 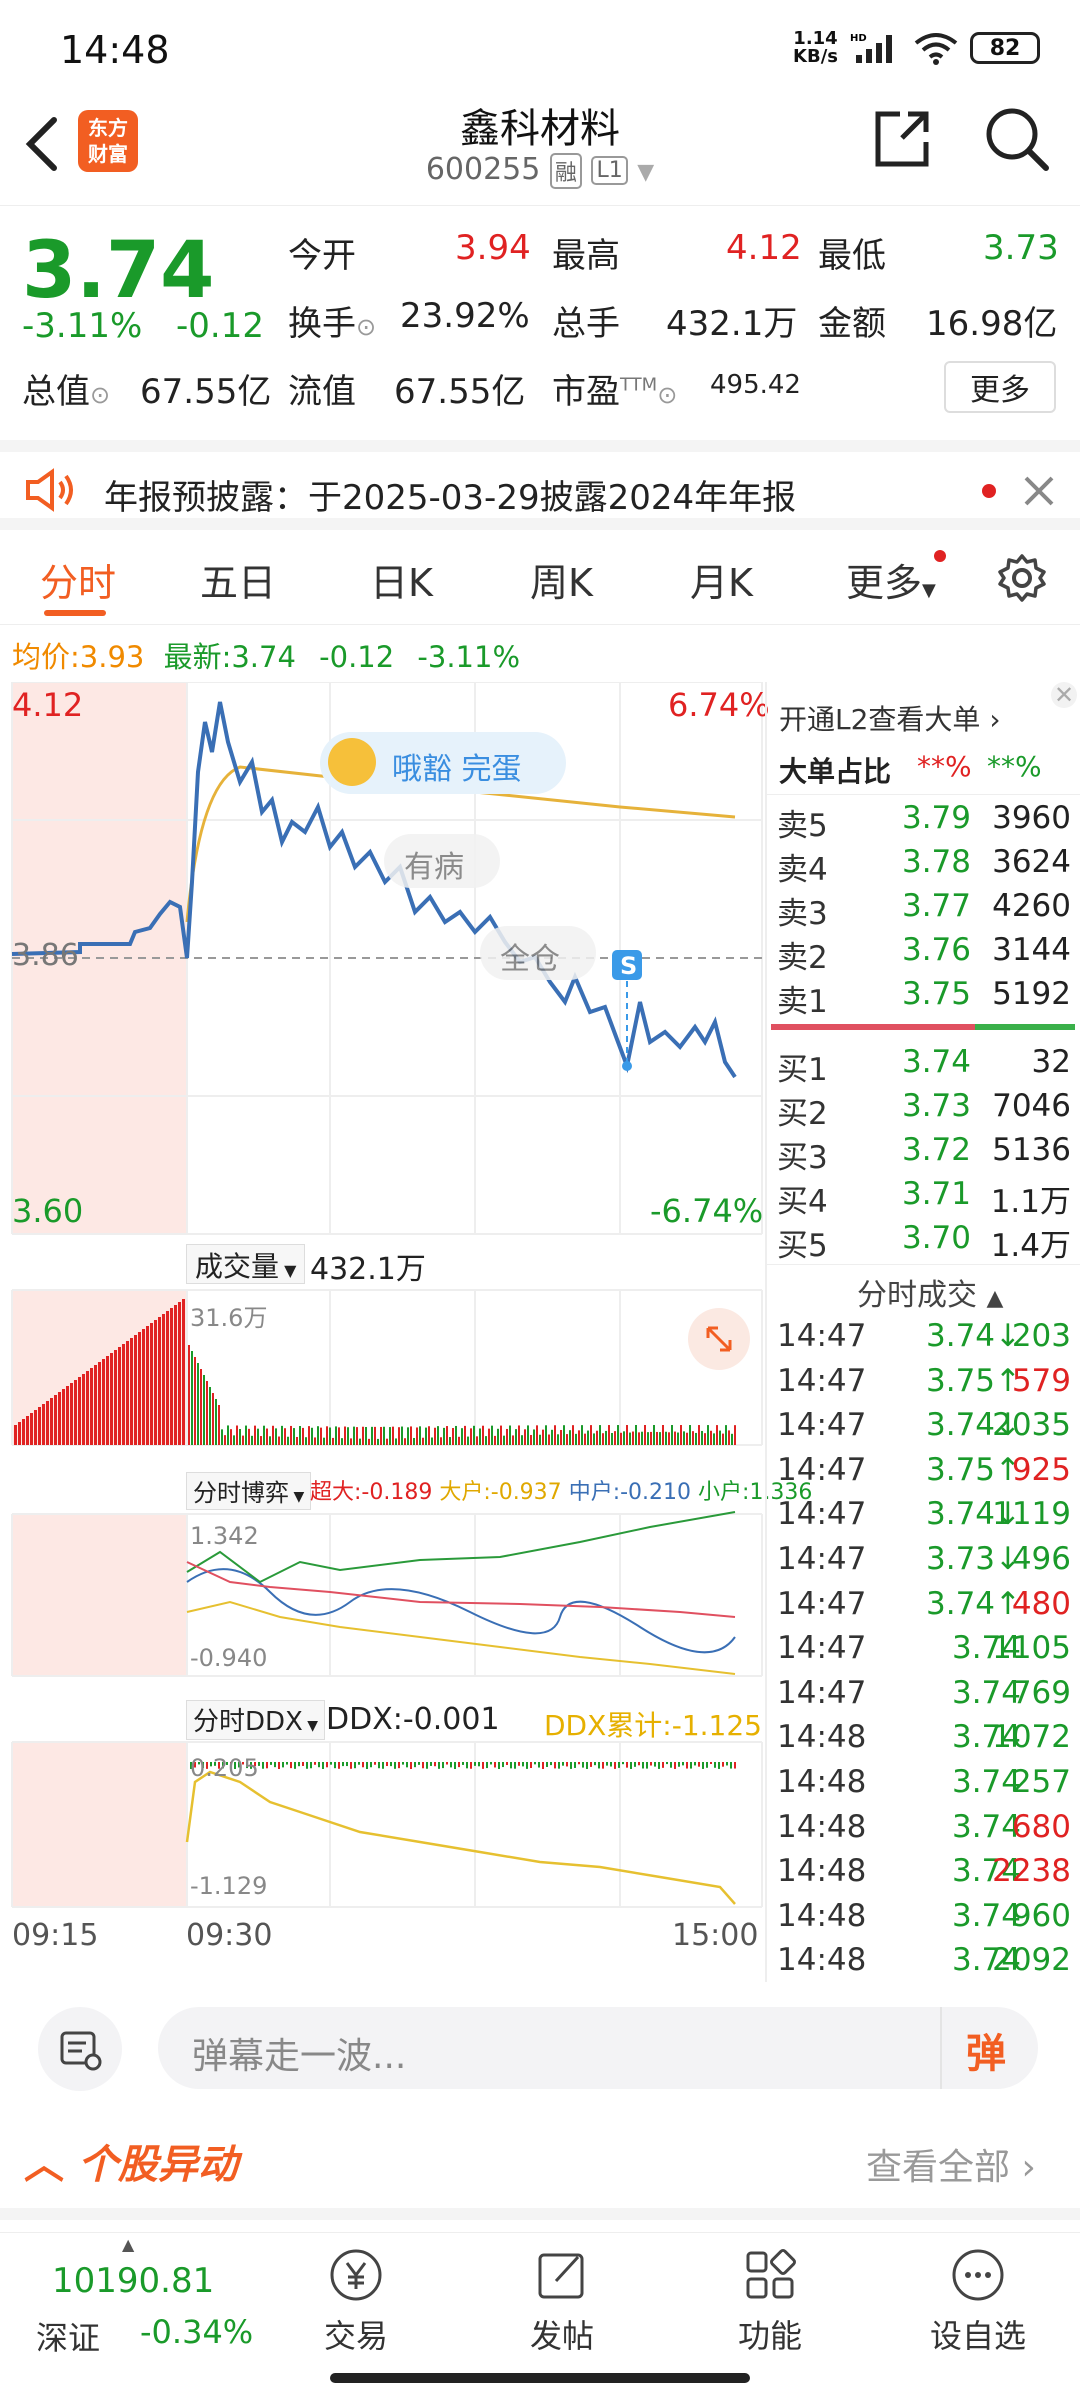 I want to click on expand-icon, so click(x=719, y=1339).